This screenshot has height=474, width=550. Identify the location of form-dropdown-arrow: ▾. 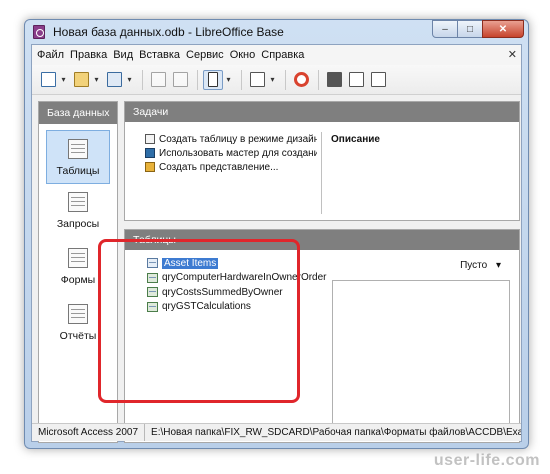
(272, 79).